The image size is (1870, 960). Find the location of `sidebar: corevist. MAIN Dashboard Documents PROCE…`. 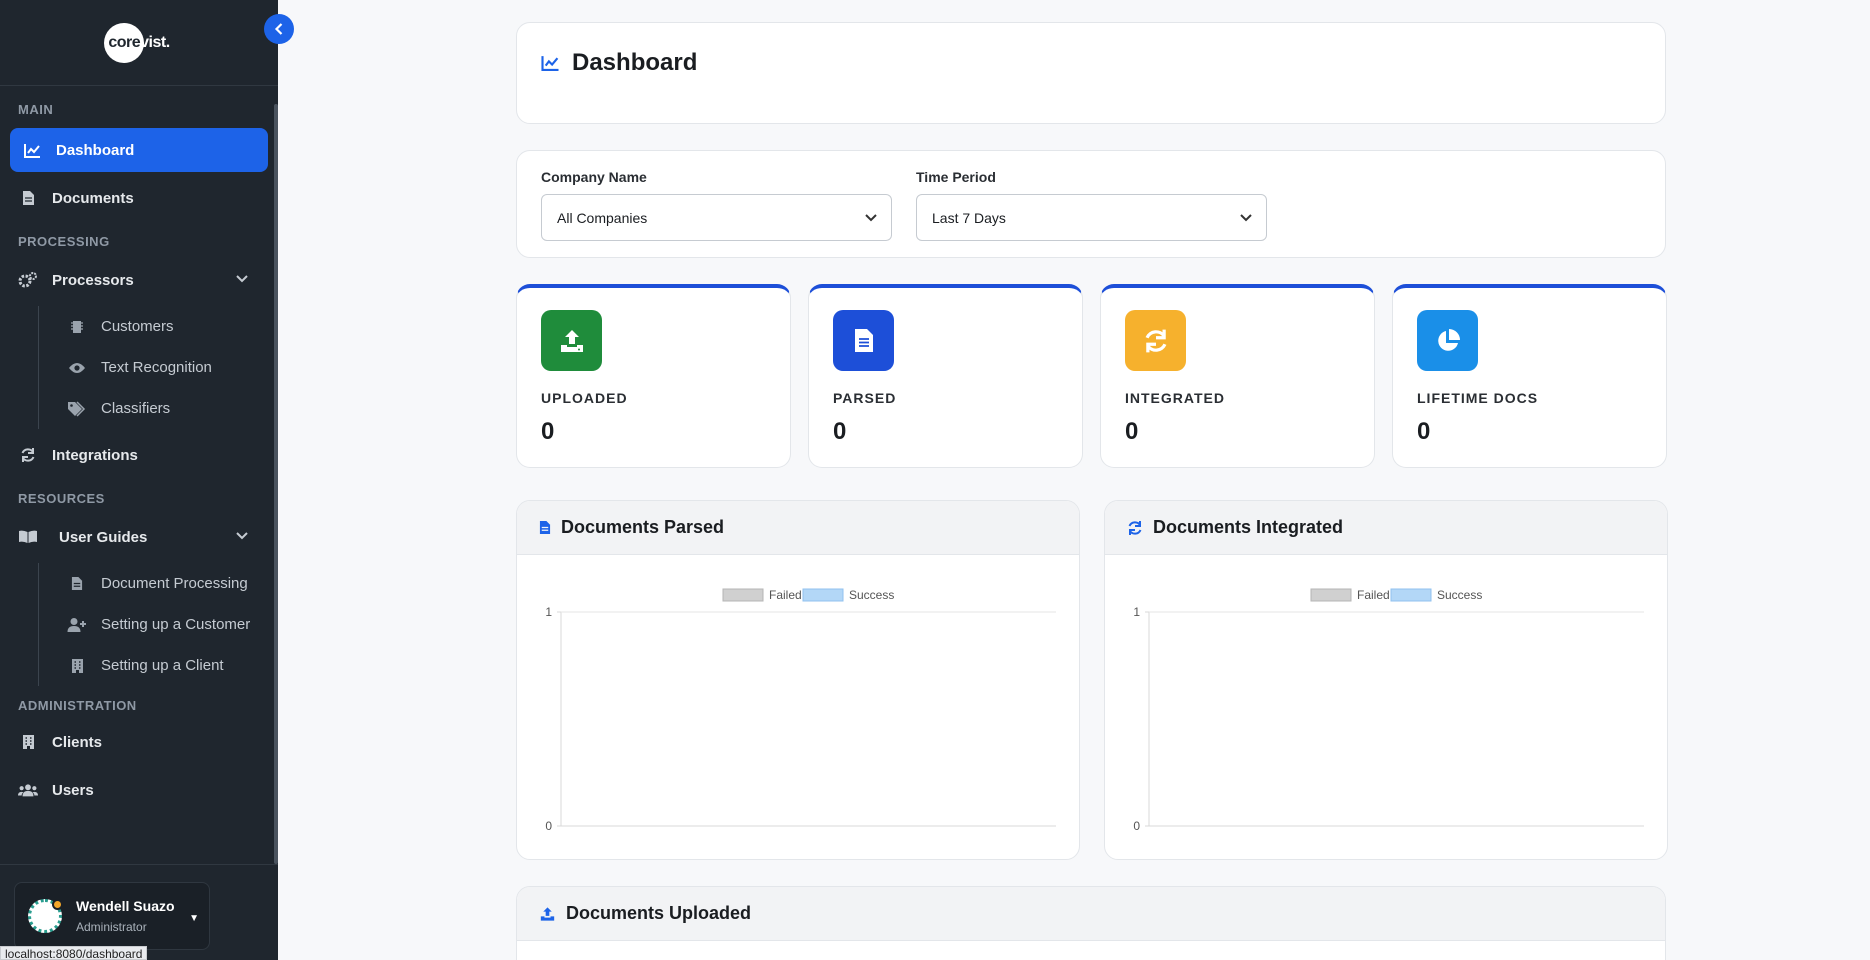

sidebar: corevist. MAIN Dashboard Documents PROCE… is located at coordinates (139, 480).